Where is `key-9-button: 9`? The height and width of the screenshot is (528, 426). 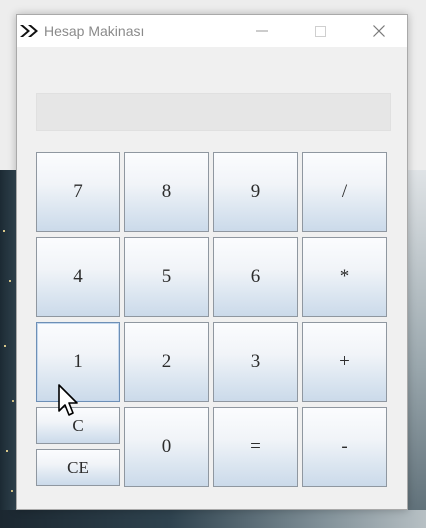
key-9-button: 9 is located at coordinates (255, 192).